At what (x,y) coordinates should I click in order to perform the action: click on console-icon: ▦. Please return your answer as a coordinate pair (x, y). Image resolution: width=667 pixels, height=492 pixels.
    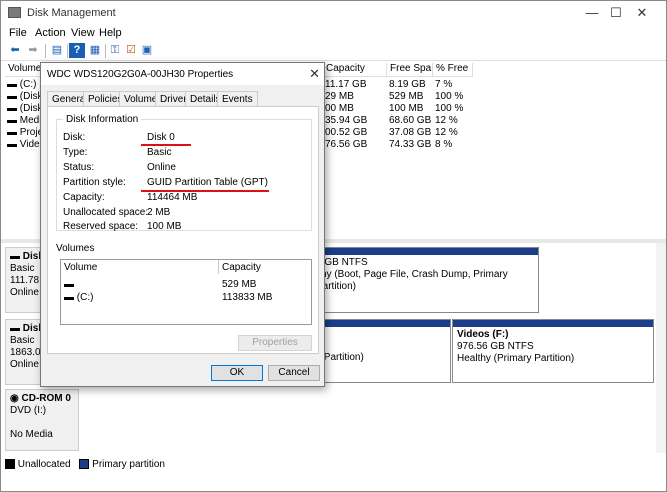
    Looking at the image, I should click on (95, 50).